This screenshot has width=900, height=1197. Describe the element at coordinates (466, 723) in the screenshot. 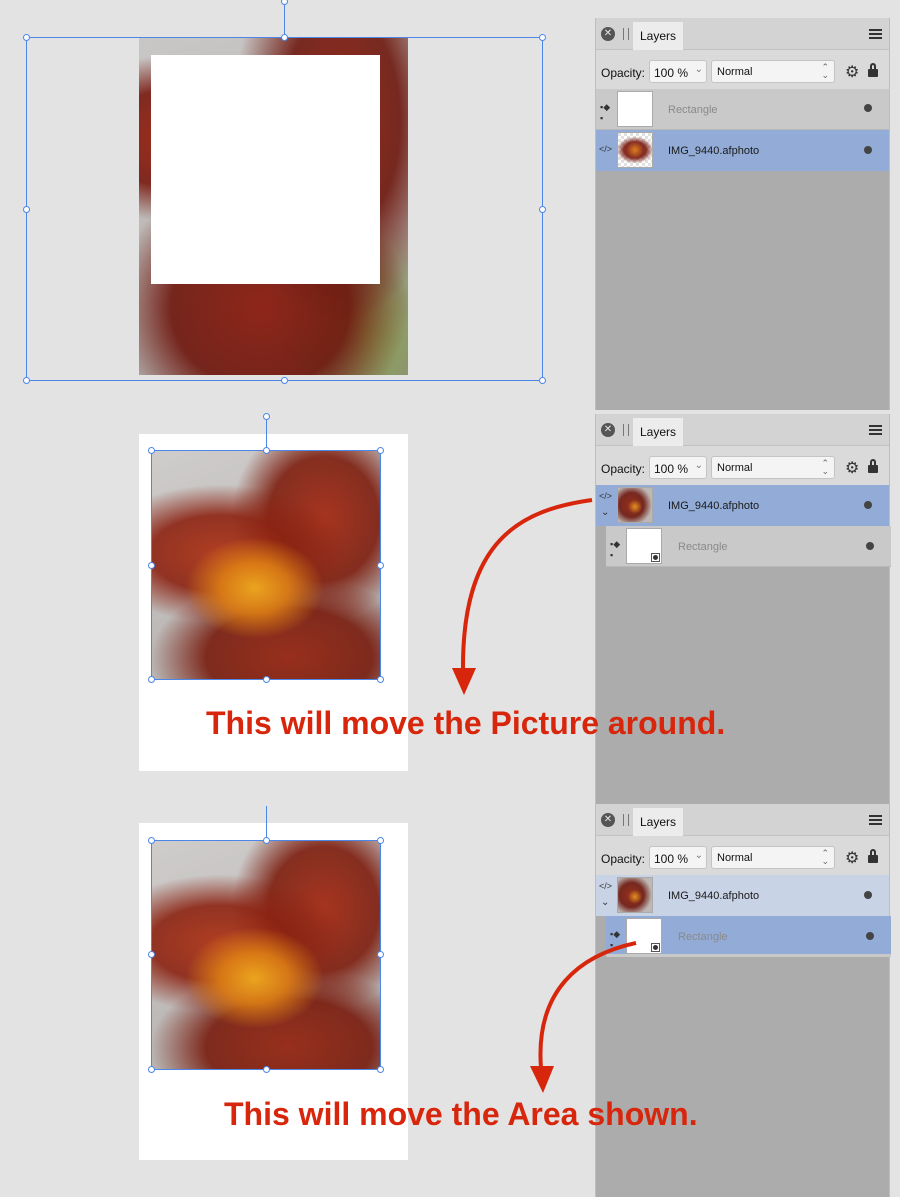

I see `annotation-picture: This will move the Picture around.` at that location.